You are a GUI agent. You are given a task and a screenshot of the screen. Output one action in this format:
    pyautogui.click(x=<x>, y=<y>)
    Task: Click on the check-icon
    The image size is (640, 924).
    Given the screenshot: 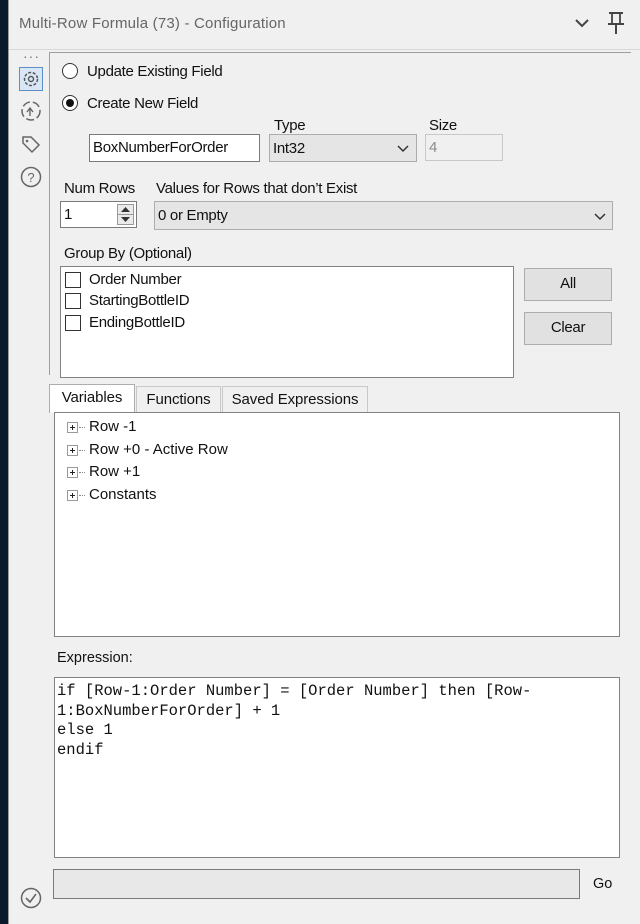 What is the action you would take?
    pyautogui.click(x=31, y=898)
    